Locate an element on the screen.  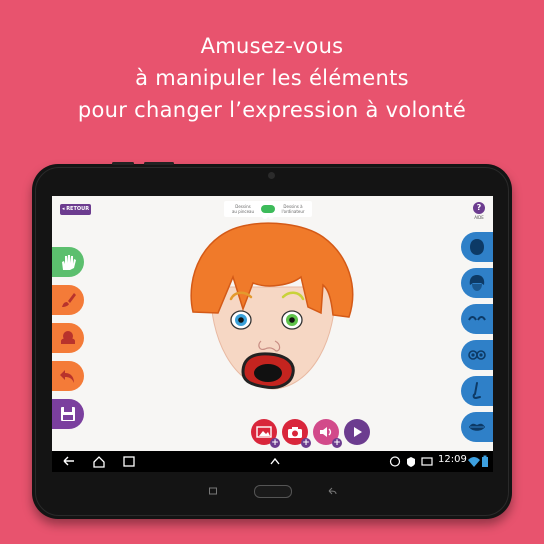
eyes-button is located at coordinates (477, 355).